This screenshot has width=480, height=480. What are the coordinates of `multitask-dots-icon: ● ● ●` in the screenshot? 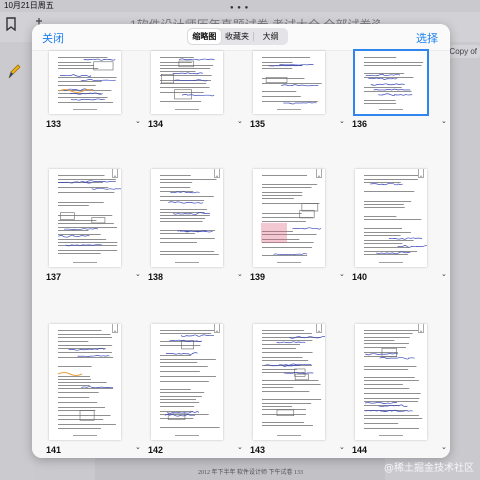 It's located at (239, 8).